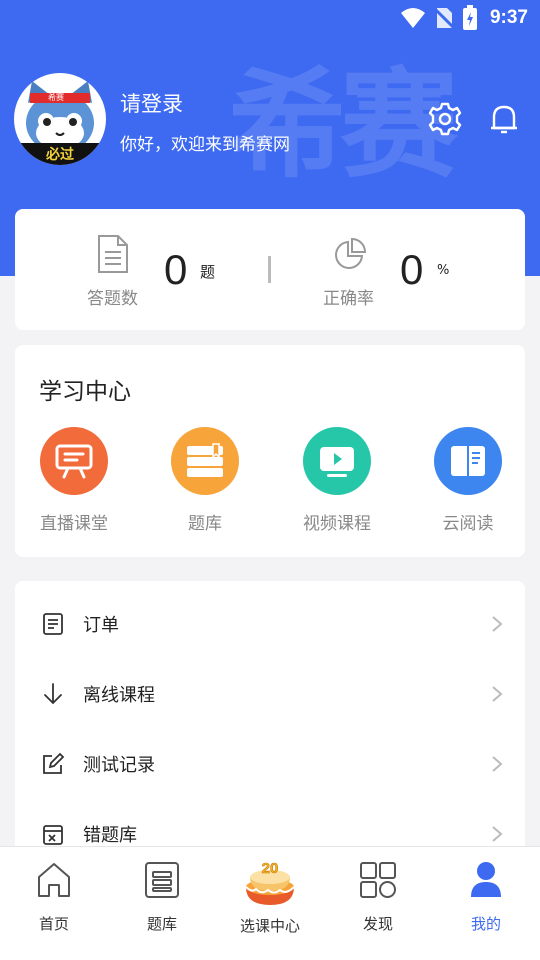  I want to click on tab-label: 选课中心, so click(269, 926).